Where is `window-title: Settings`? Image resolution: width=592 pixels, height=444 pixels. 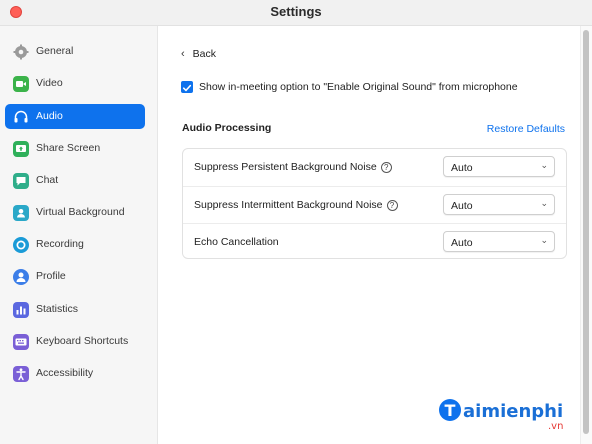 window-title: Settings is located at coordinates (296, 11).